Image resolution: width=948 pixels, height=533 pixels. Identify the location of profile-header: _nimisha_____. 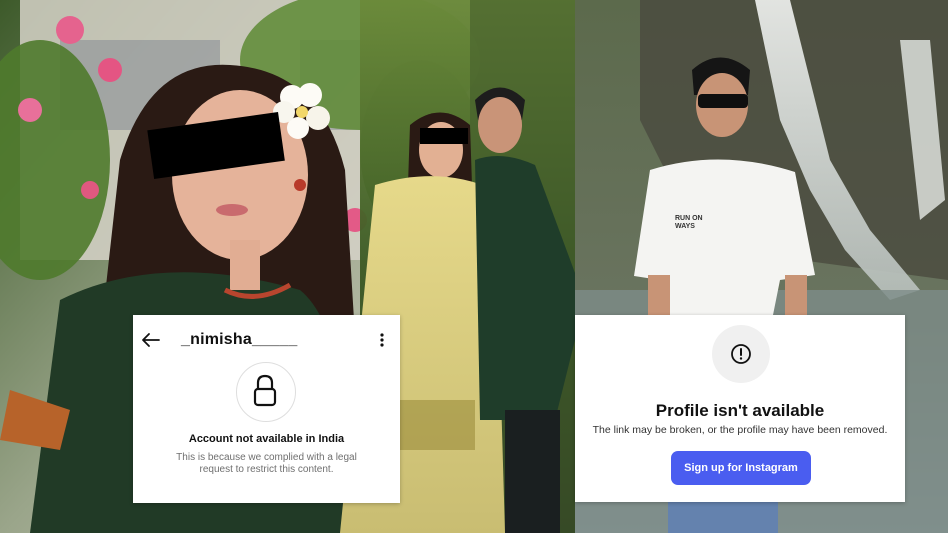
(266, 340).